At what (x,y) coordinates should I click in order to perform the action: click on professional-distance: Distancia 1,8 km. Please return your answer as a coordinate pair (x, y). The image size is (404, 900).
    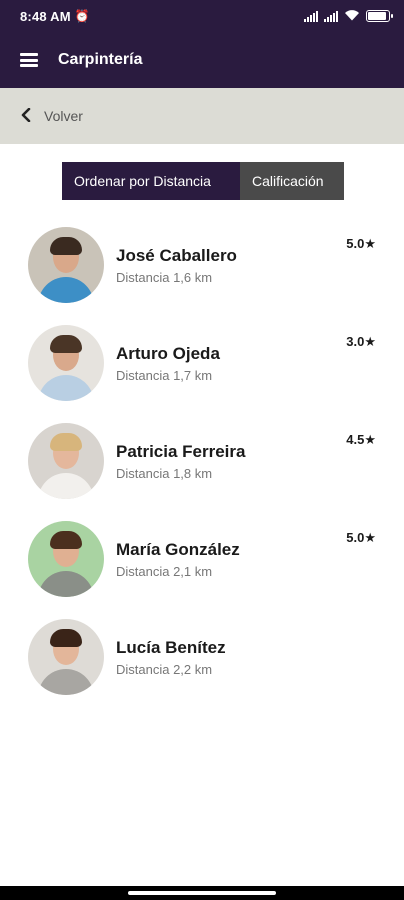
    Looking at the image, I should click on (164, 473).